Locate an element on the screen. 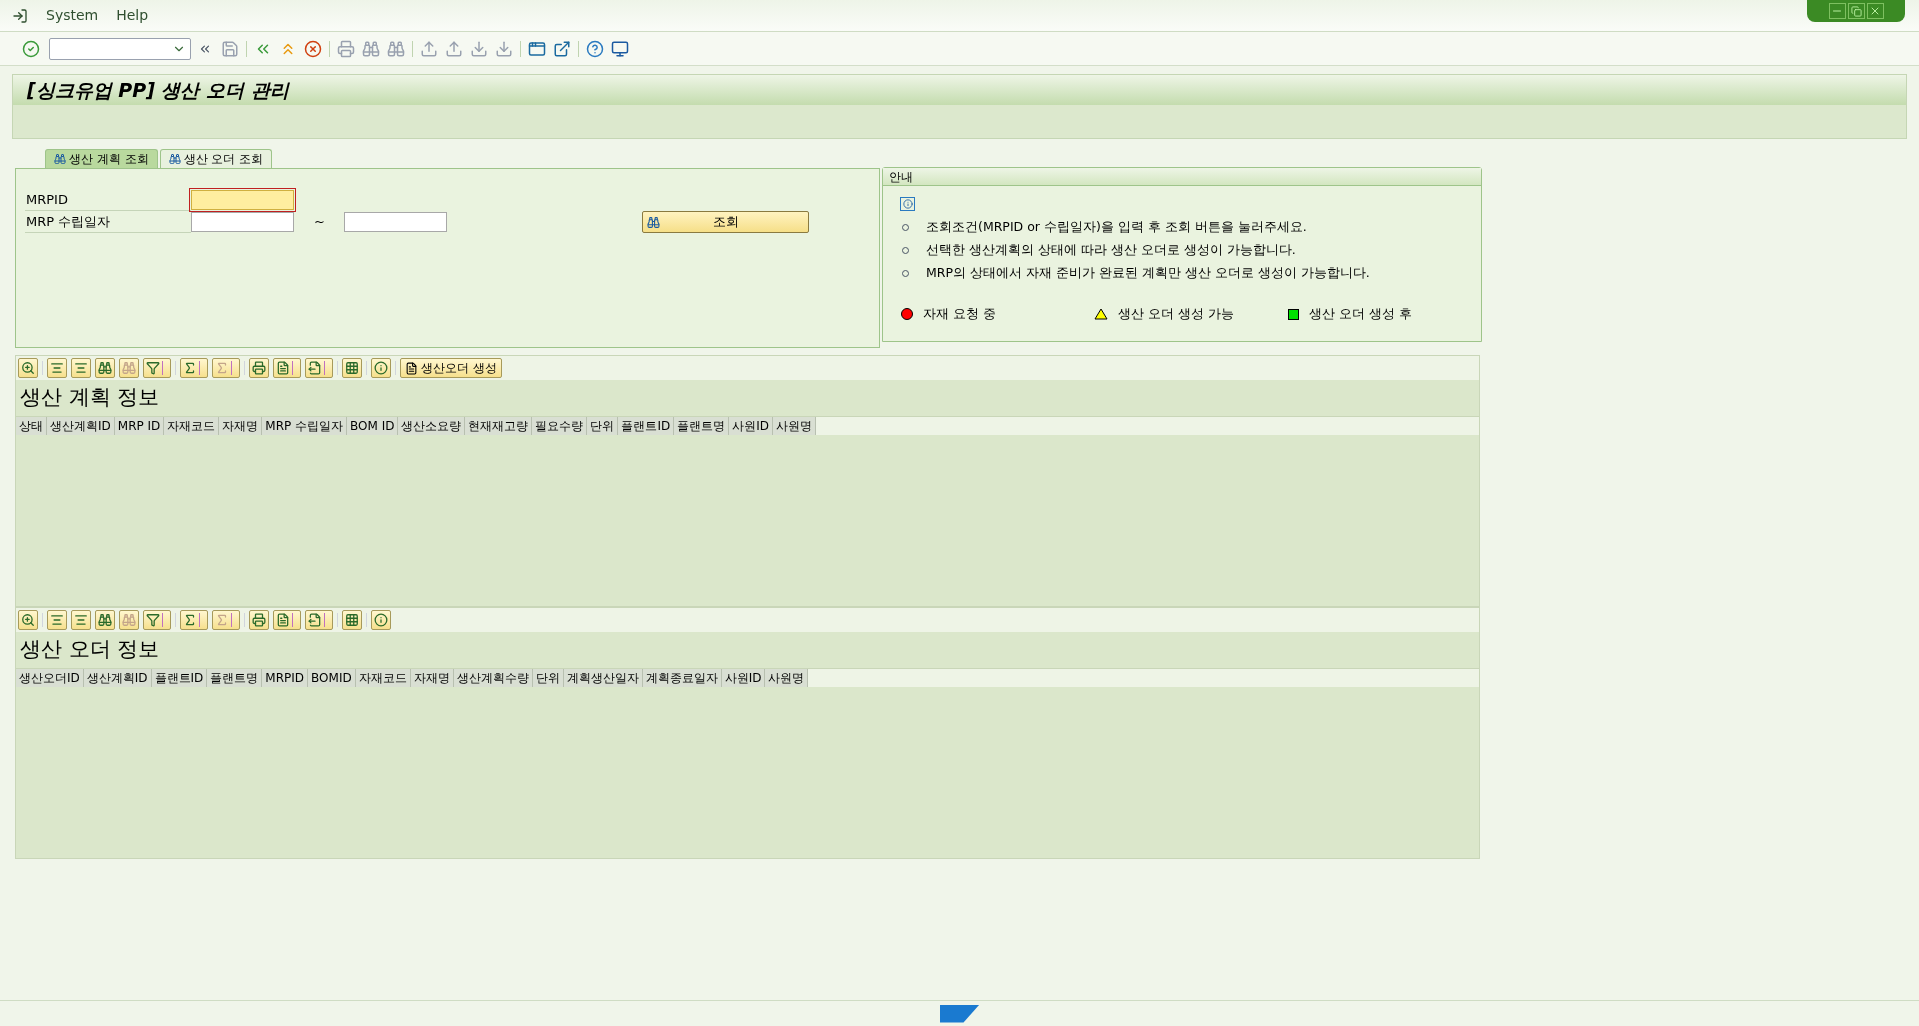 Image resolution: width=1919 pixels, height=1026 pixels. column-header: BOMID is located at coordinates (332, 678).